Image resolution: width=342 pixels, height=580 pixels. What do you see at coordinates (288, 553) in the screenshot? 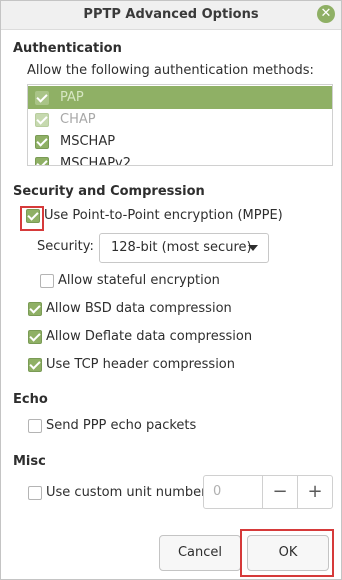
I see `ok-button: OK` at bounding box center [288, 553].